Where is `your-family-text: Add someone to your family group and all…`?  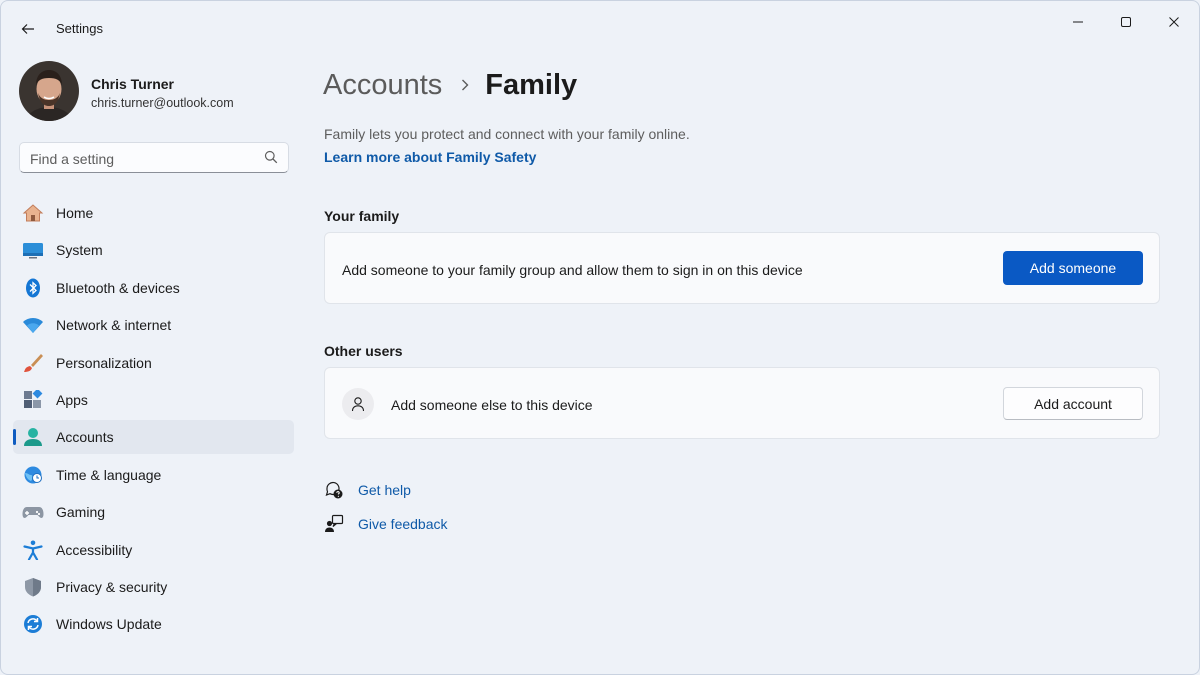 your-family-text: Add someone to your family group and all… is located at coordinates (572, 270).